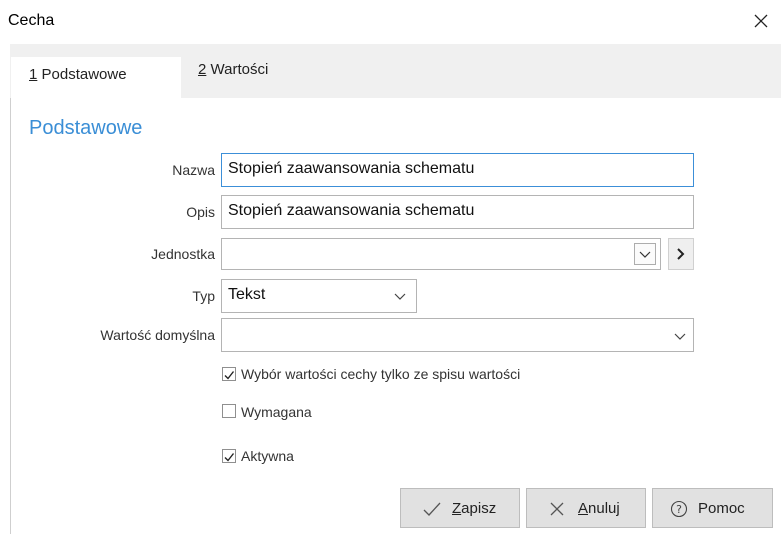 This screenshot has height=534, width=781. Describe the element at coordinates (441, 254) in the screenshot. I see `jednostka-select` at that location.